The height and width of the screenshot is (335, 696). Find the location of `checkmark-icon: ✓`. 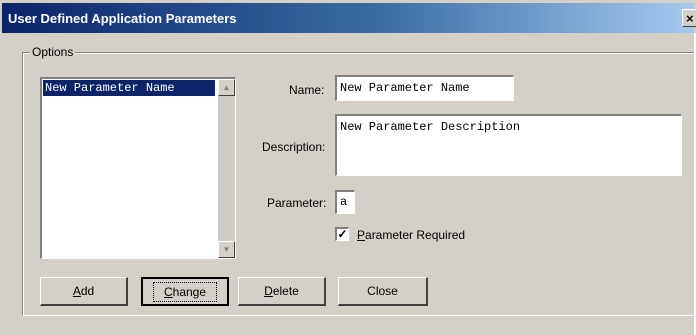

checkmark-icon: ✓ is located at coordinates (342, 234).